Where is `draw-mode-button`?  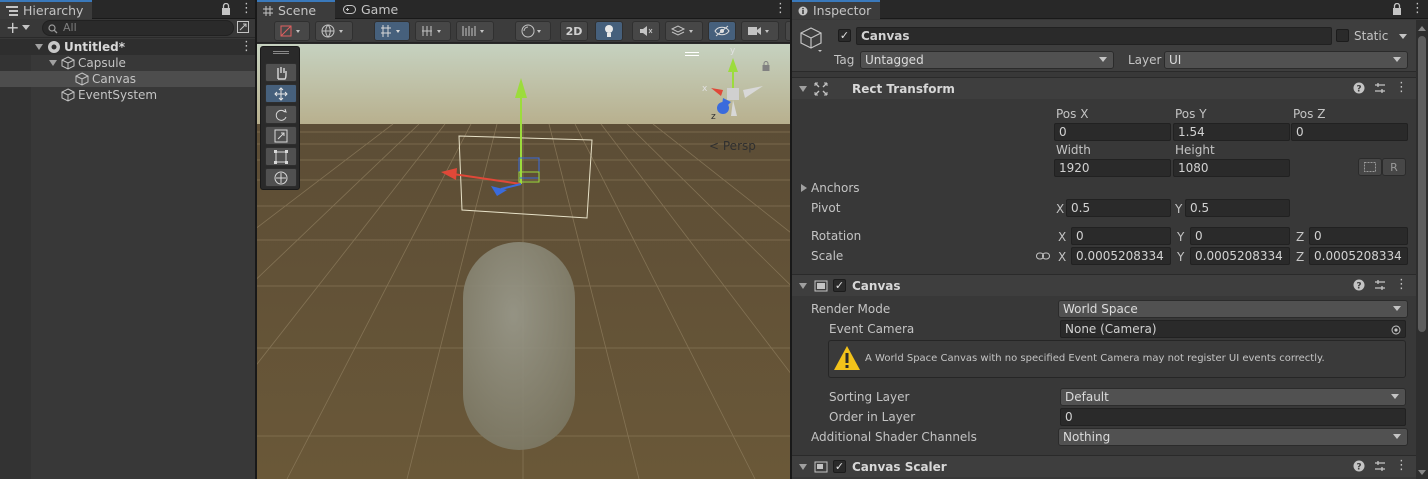
draw-mode-button is located at coordinates (292, 31).